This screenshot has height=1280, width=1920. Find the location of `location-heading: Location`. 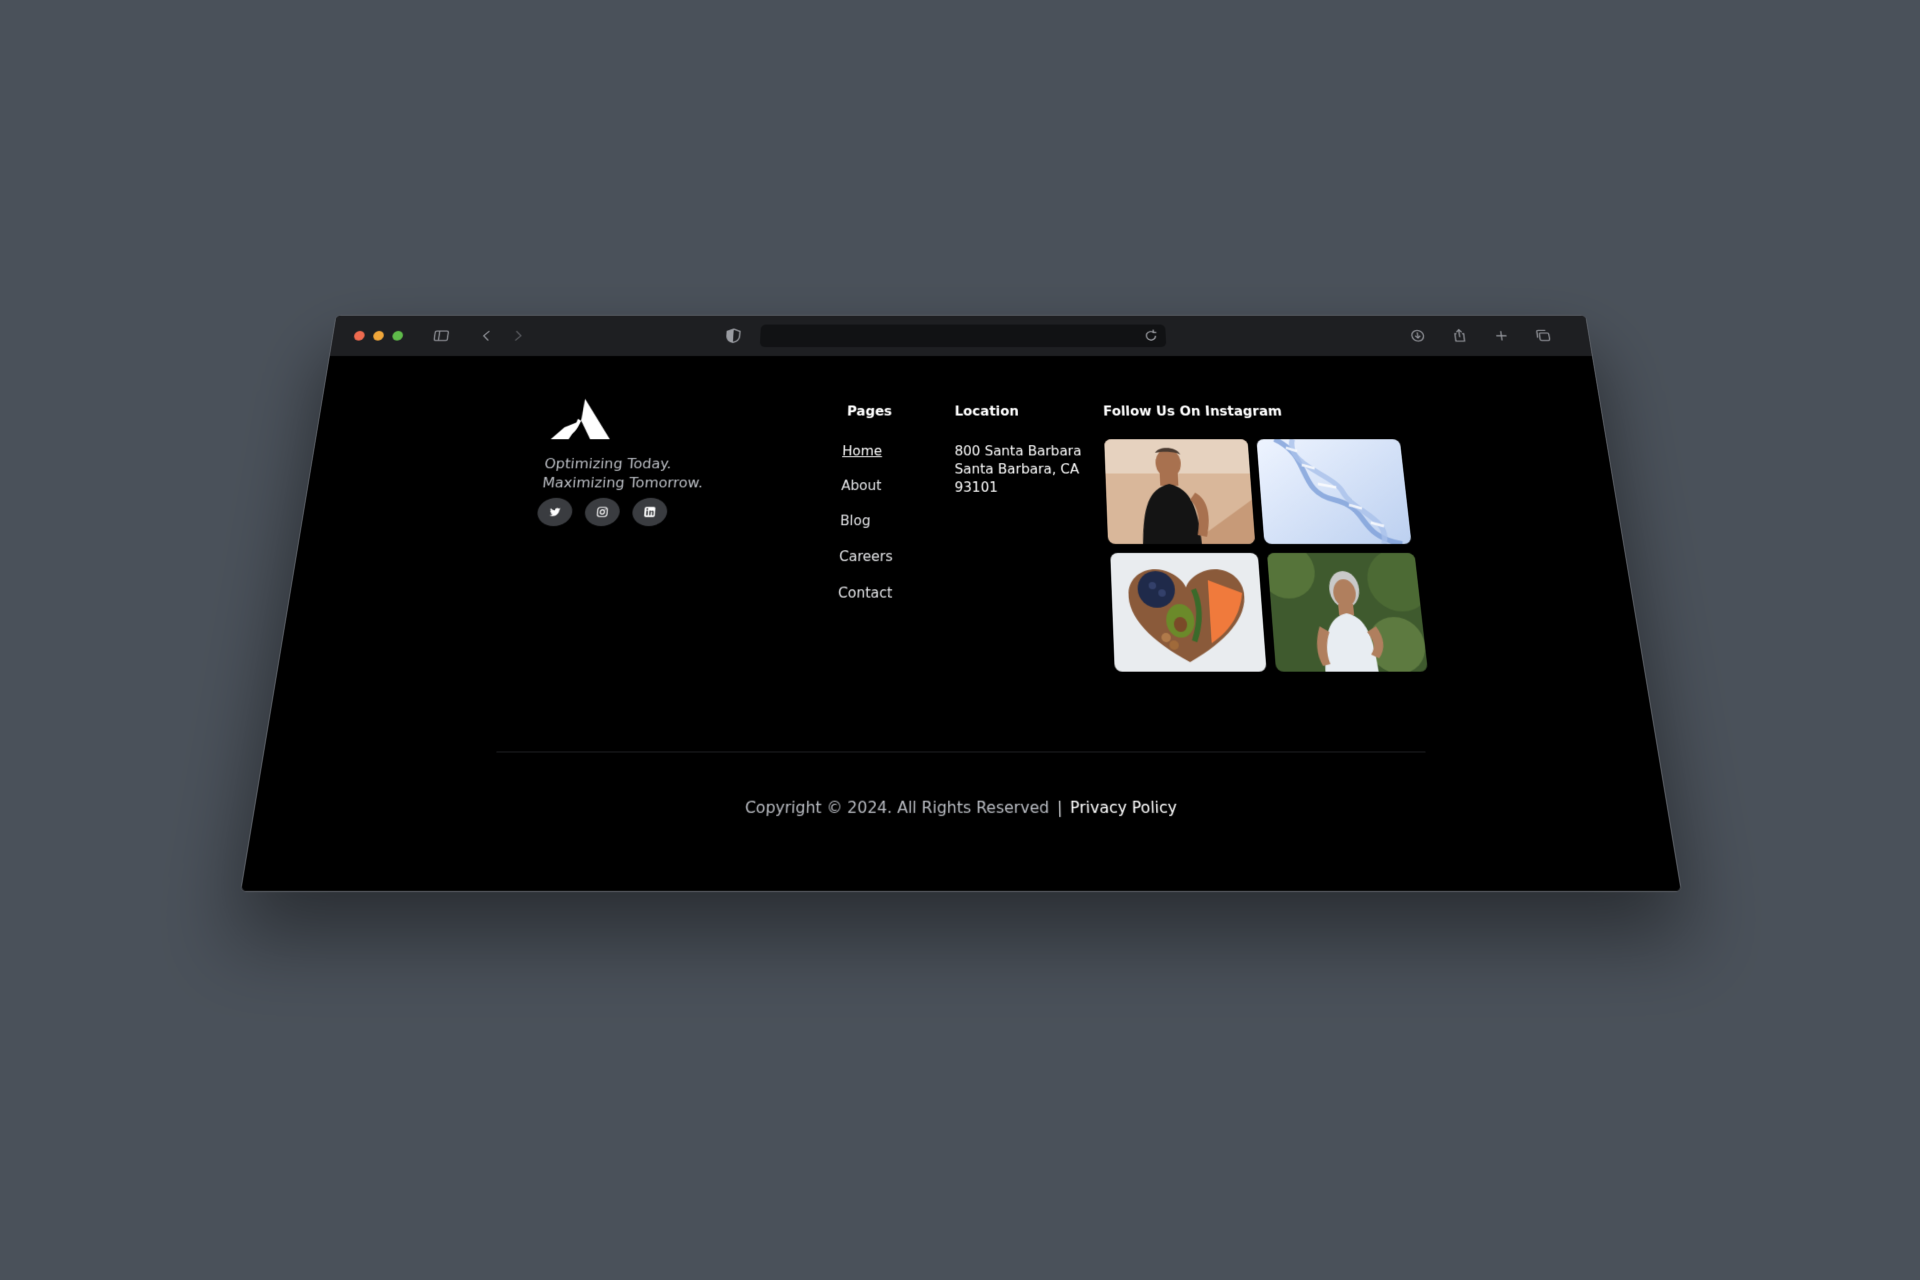

location-heading: Location is located at coordinates (986, 411).